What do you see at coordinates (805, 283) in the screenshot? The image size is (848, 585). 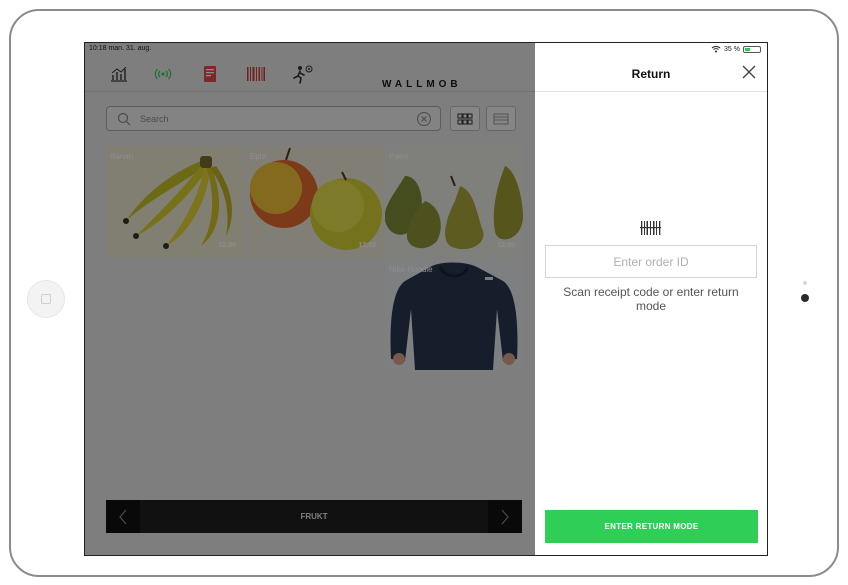 I see `sensor` at bounding box center [805, 283].